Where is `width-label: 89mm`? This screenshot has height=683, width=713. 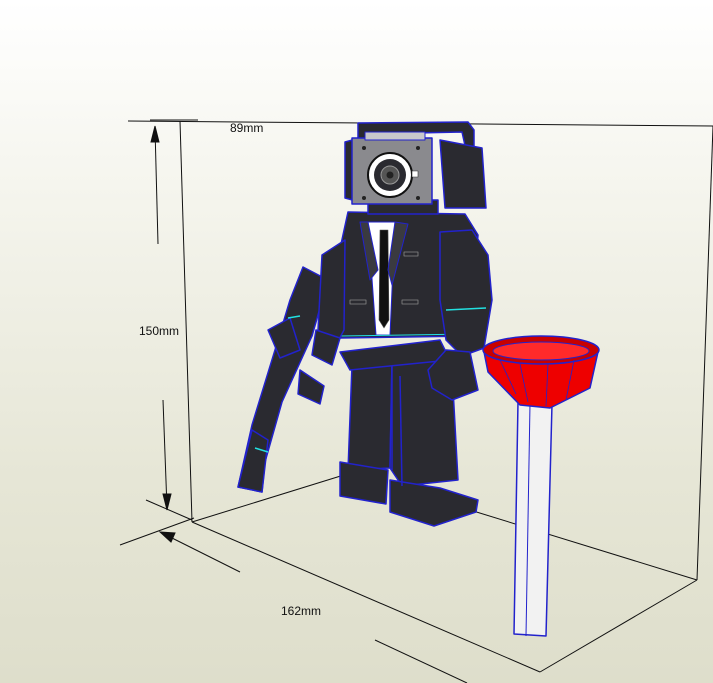 width-label: 89mm is located at coordinates (246, 128).